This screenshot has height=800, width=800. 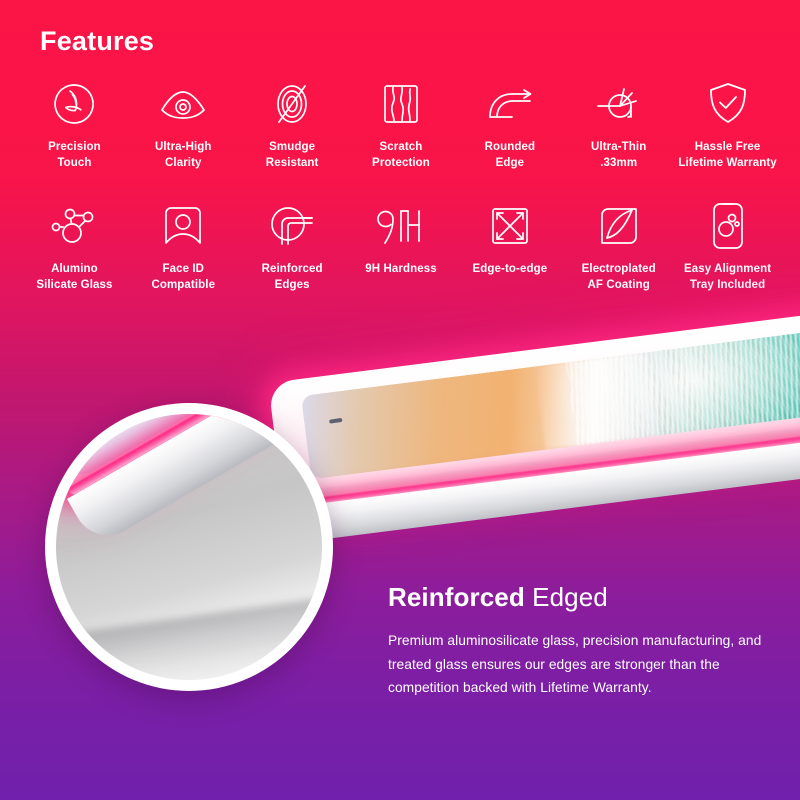 What do you see at coordinates (510, 226) in the screenshot?
I see `edge-to-edge-icon` at bounding box center [510, 226].